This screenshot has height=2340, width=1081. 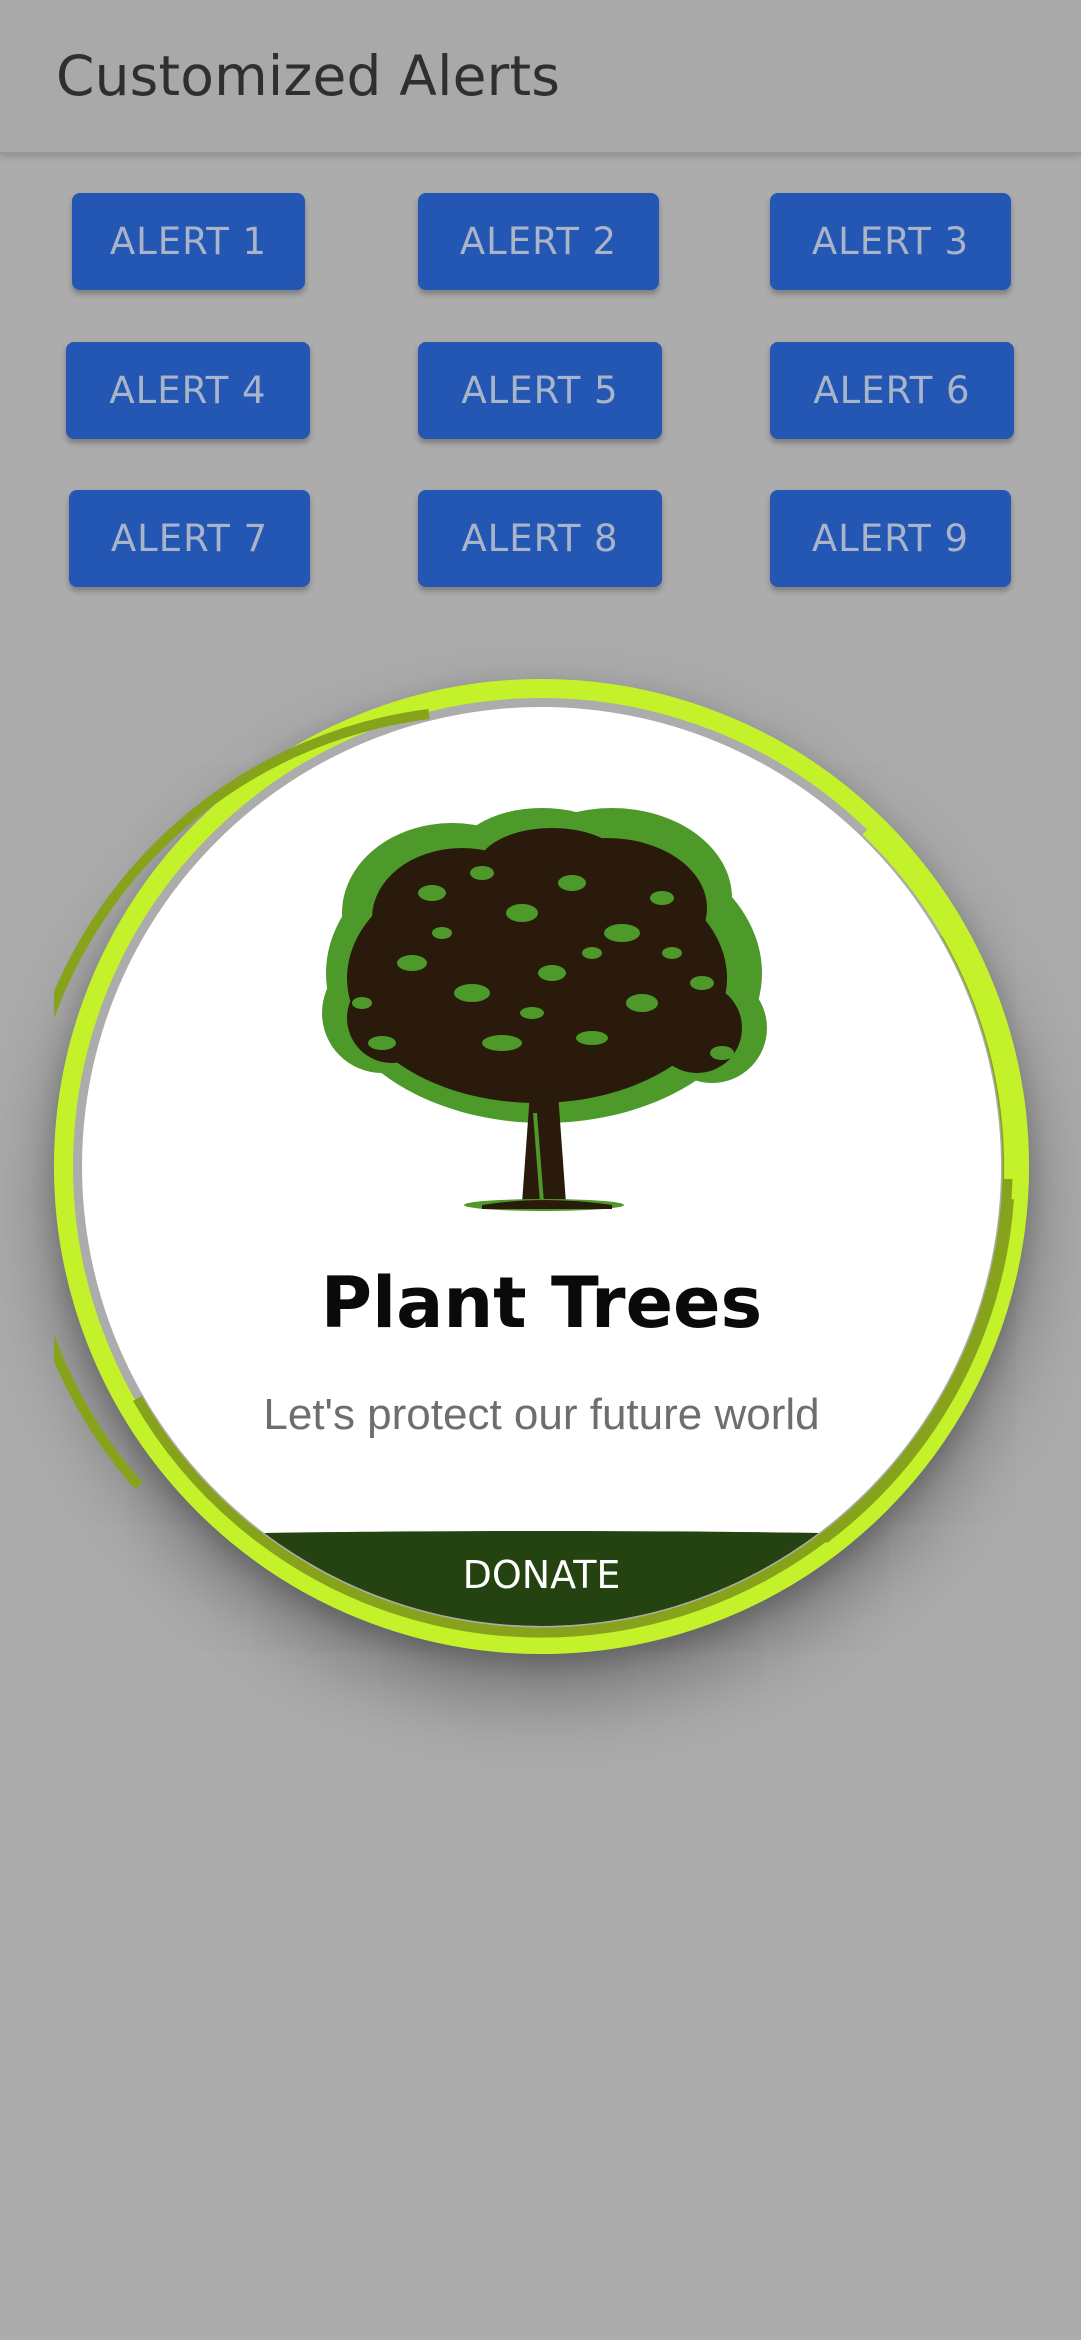 I want to click on dialog-title: Plant Trees, so click(x=541, y=1303).